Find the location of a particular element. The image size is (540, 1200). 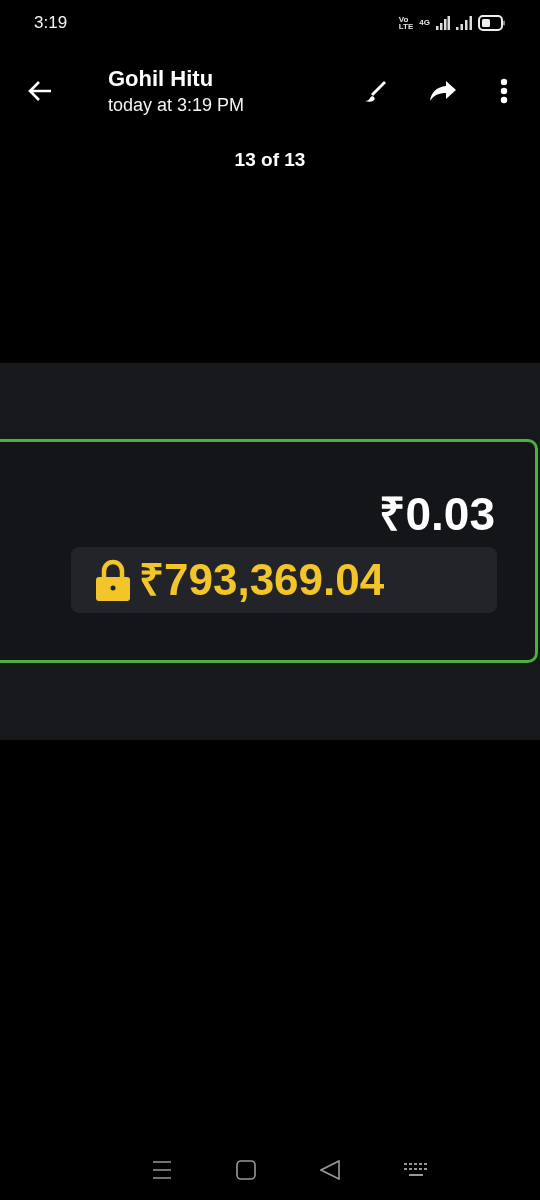

keyboard-icon is located at coordinates (416, 1170).